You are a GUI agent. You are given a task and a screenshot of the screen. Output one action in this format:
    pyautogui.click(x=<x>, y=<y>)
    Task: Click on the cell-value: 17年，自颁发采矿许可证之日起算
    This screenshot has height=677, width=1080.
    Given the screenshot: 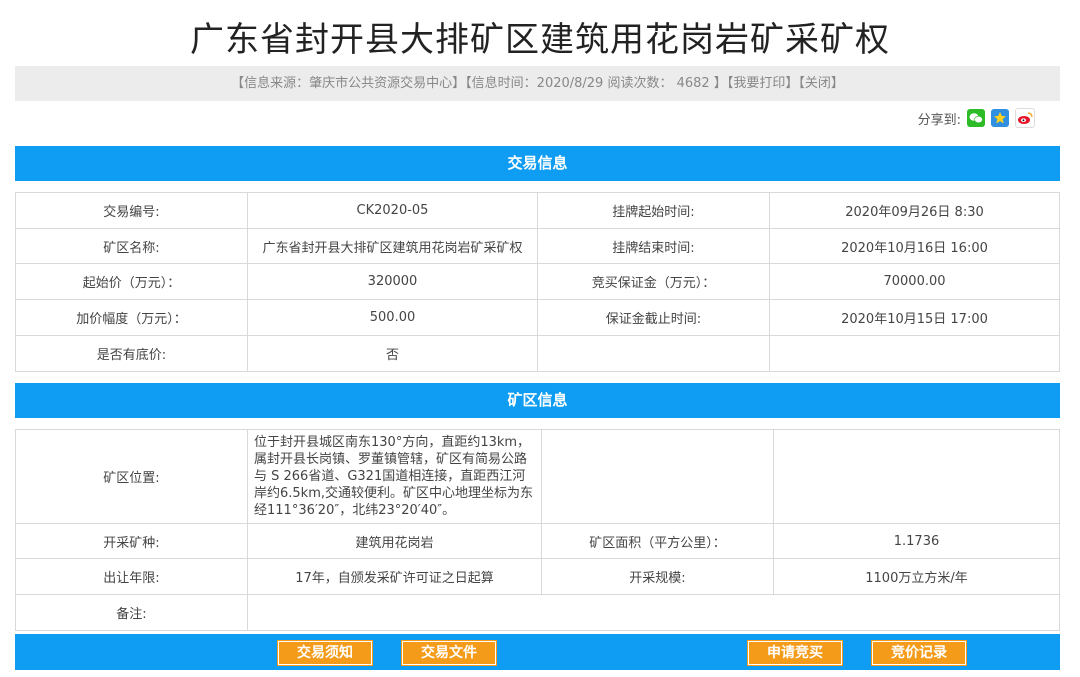 What is the action you would take?
    pyautogui.click(x=394, y=576)
    